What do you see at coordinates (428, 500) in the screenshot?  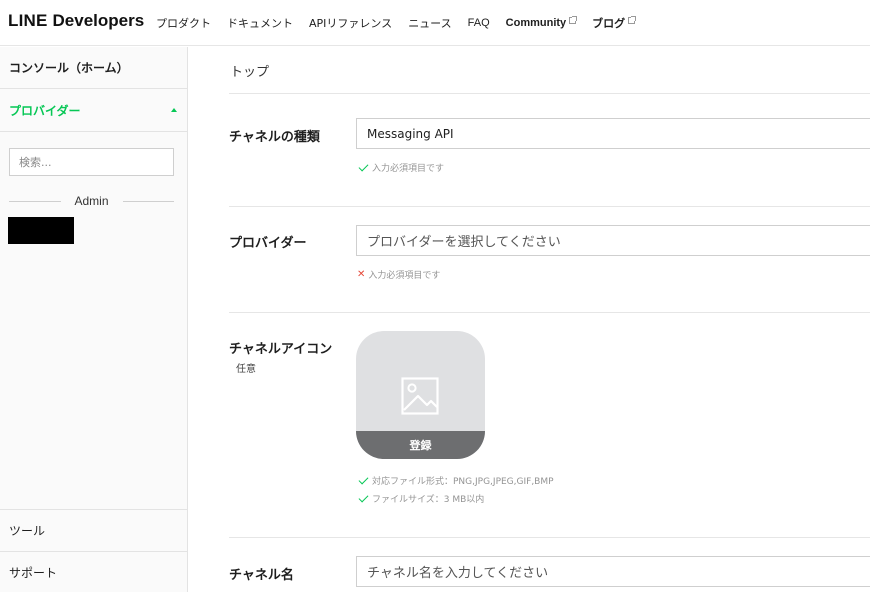 I see `hint-text: ファイルサイズ：3 MB以内` at bounding box center [428, 500].